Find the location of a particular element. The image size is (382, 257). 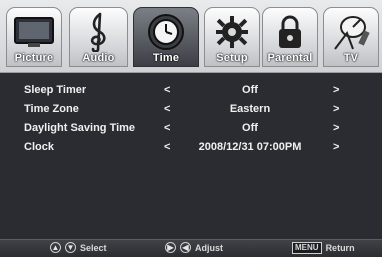

tab-label-audio: Audio is located at coordinates (98, 58).